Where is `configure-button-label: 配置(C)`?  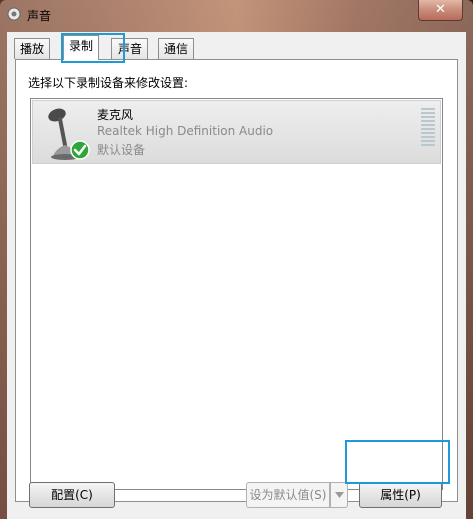
configure-button-label: 配置(C) is located at coordinates (72, 495).